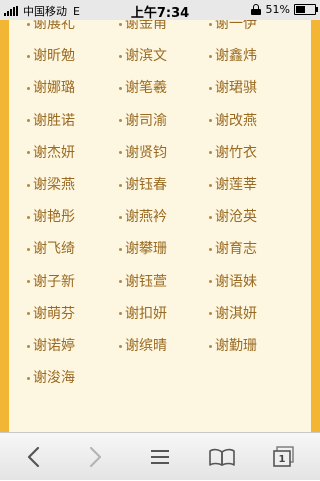 The width and height of the screenshot is (320, 481). Describe the element at coordinates (146, 217) in the screenshot. I see `name-text: 谢燕衿` at that location.